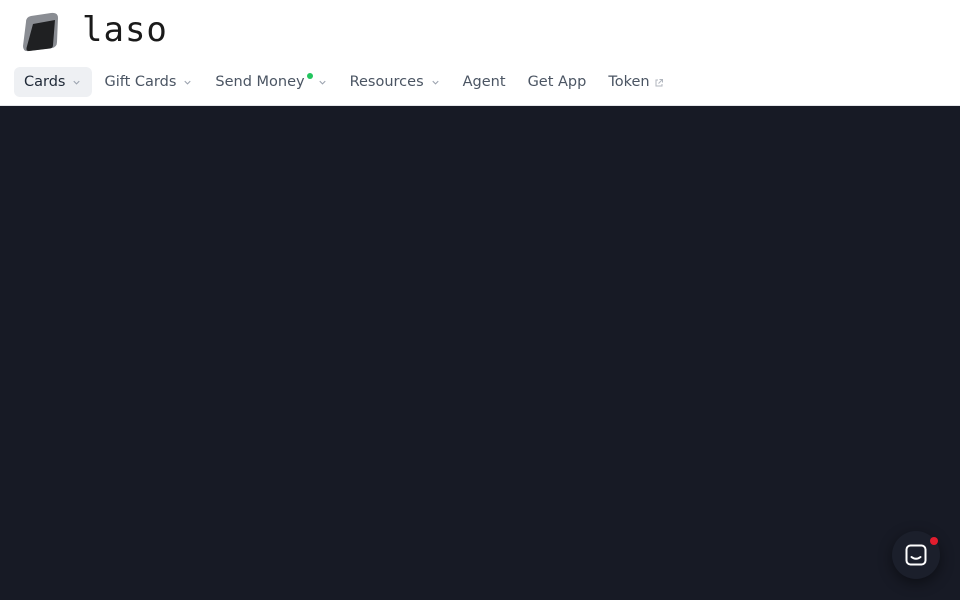 The height and width of the screenshot is (600, 960). I want to click on nav-item-text: Send Money, so click(260, 82).